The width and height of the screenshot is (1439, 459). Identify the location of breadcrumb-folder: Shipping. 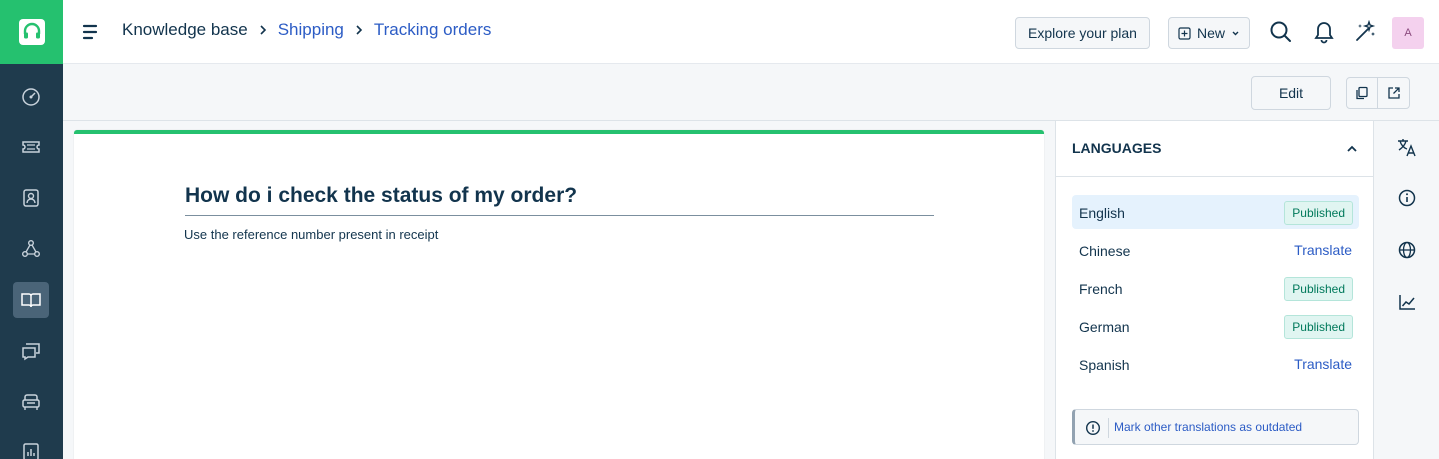
(311, 30).